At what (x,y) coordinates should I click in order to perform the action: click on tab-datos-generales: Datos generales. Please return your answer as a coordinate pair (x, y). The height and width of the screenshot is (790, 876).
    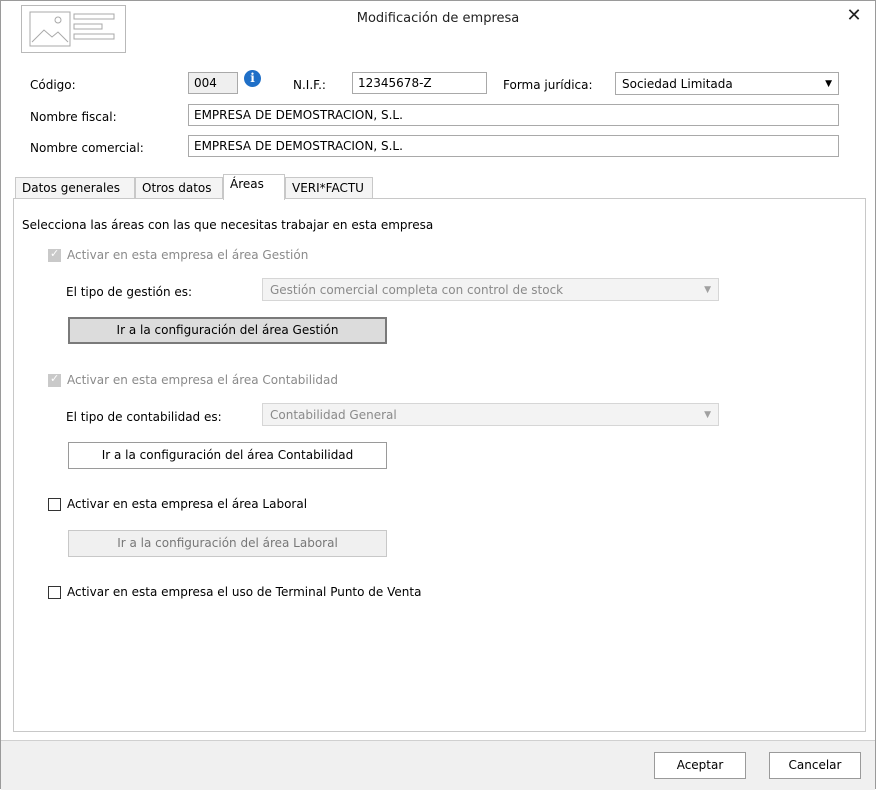
    Looking at the image, I should click on (75, 188).